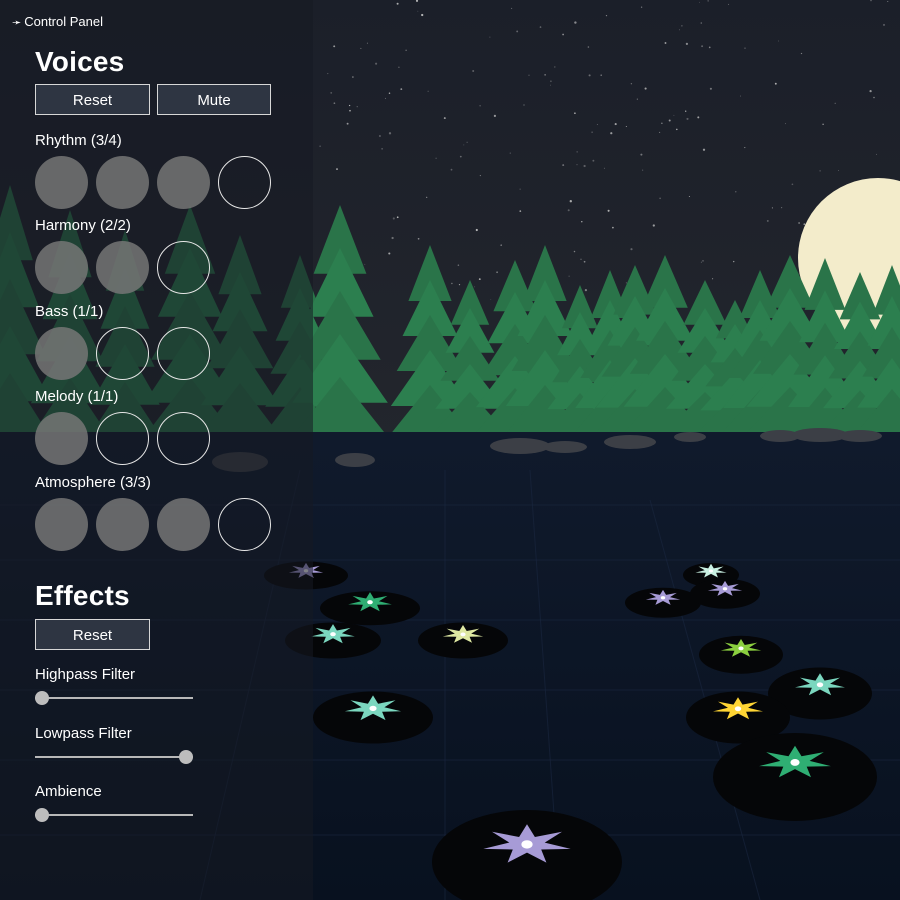 The image size is (900, 900). I want to click on control-panel-toggle: ➛ Control Panel, so click(57, 21).